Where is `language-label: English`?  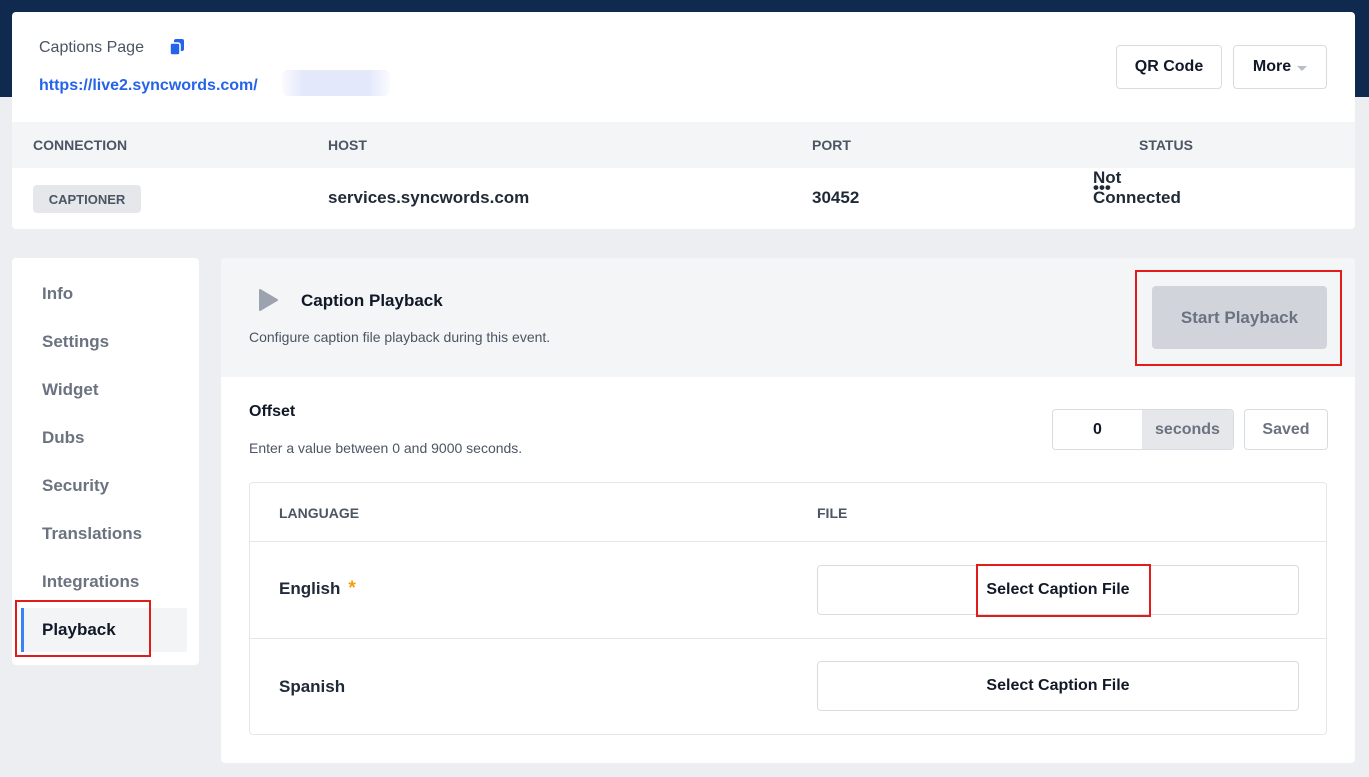
language-label: English is located at coordinates (310, 588).